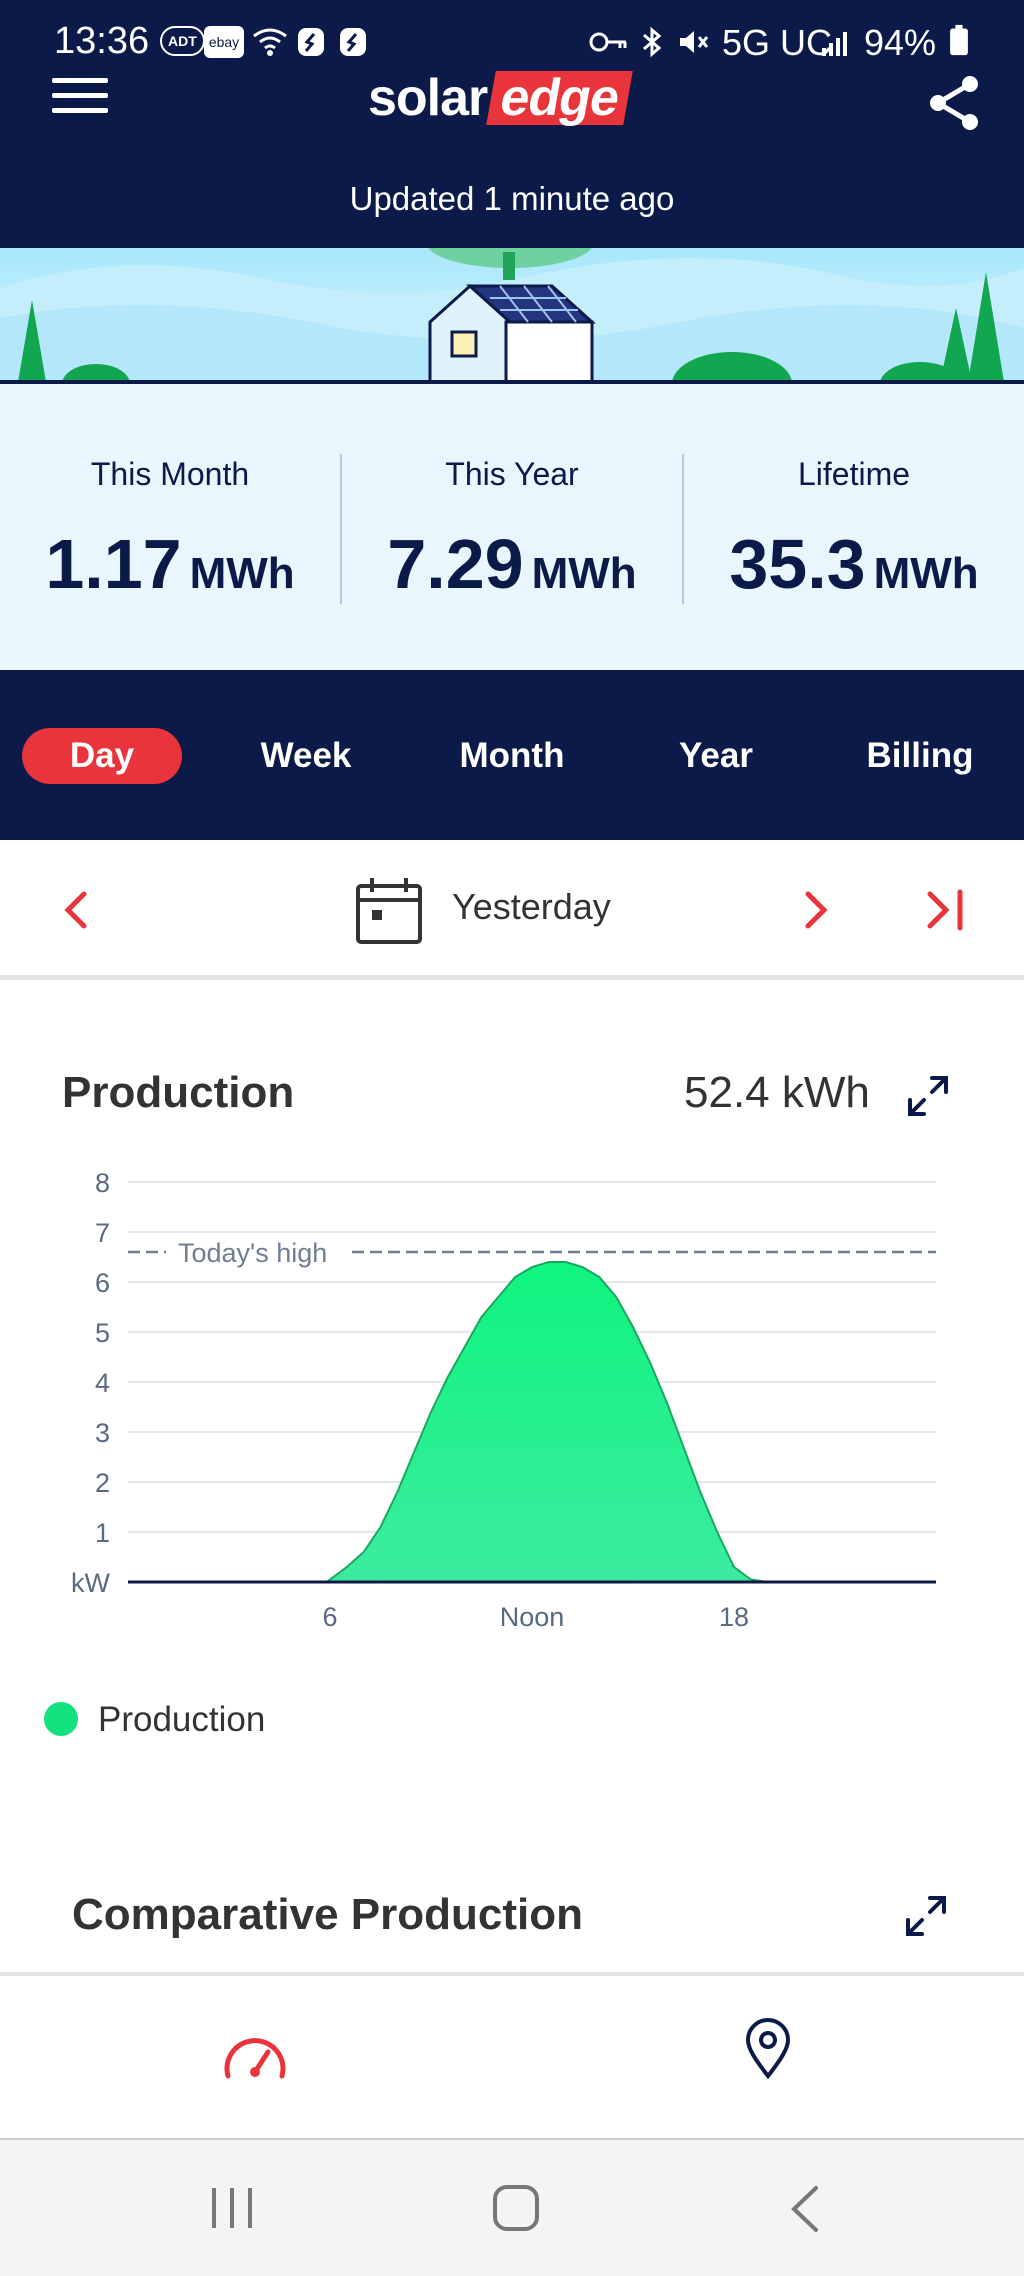 This screenshot has width=1024, height=2276. I want to click on selected-date-label: Yesterday, so click(531, 907).